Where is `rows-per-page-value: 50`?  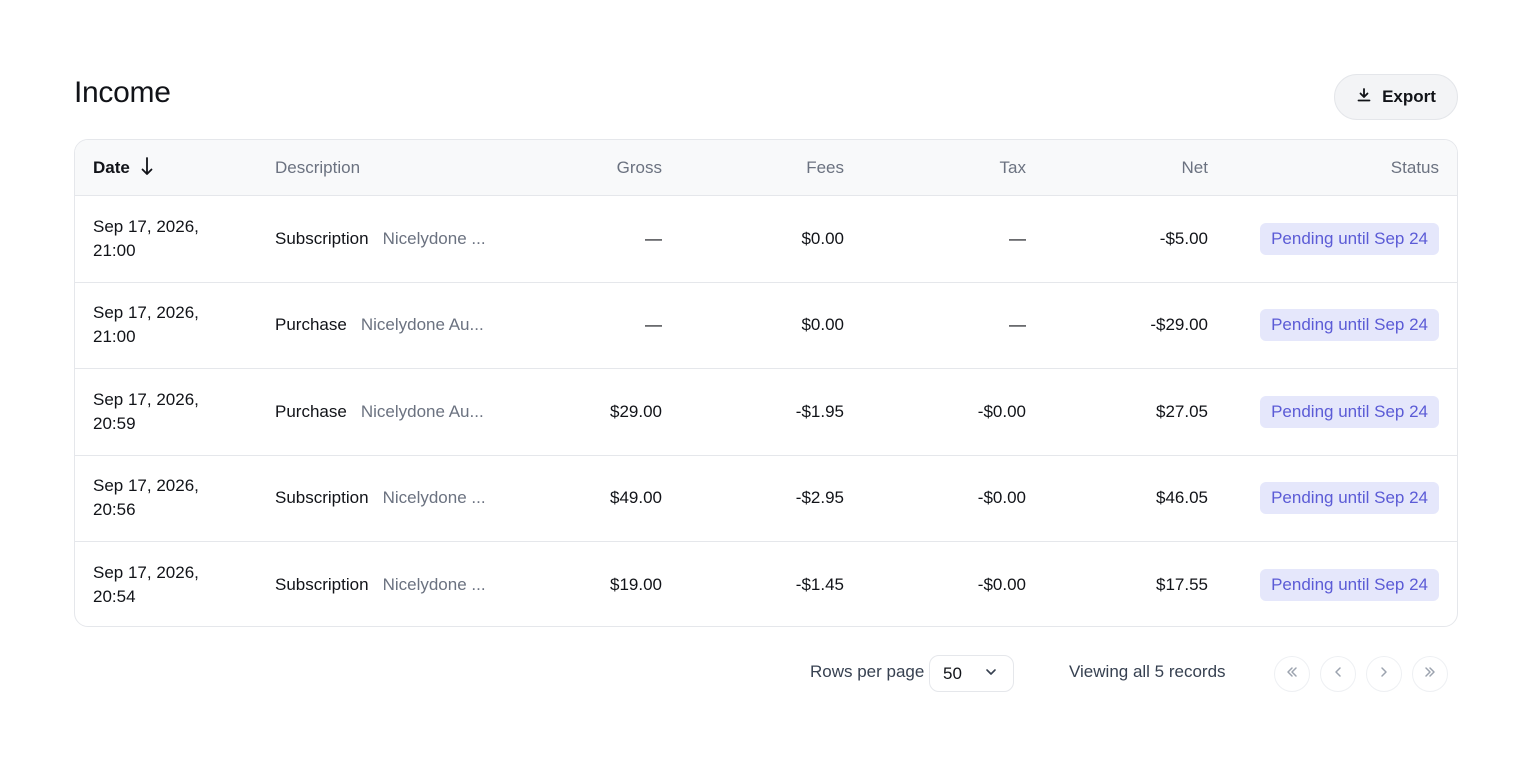 rows-per-page-value: 50 is located at coordinates (952, 673).